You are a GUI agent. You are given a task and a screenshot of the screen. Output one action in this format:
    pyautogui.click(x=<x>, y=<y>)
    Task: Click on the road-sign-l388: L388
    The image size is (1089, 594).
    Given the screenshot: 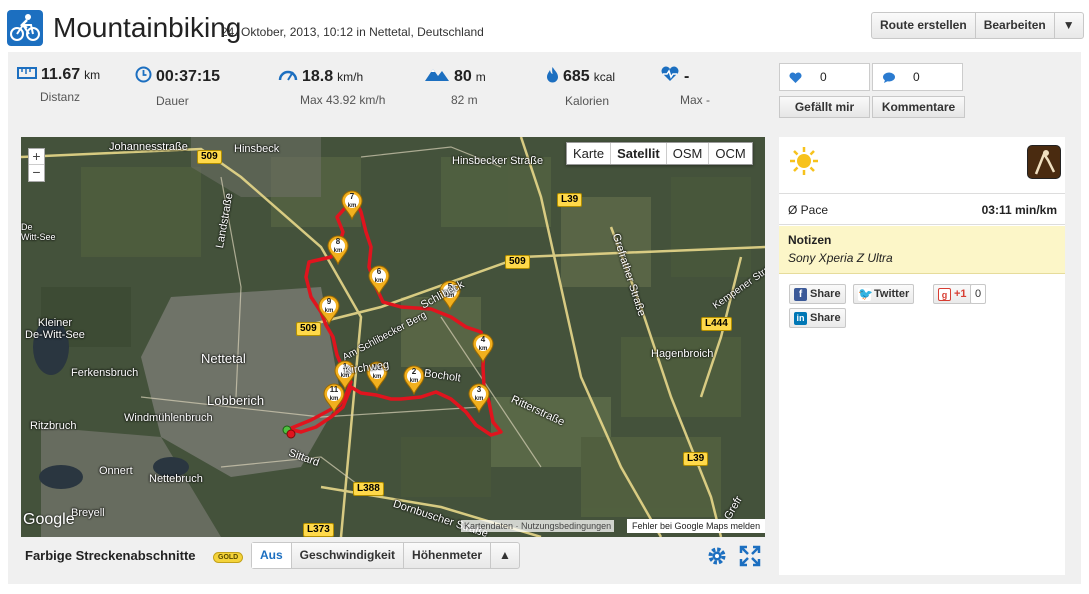 What is the action you would take?
    pyautogui.click(x=368, y=489)
    